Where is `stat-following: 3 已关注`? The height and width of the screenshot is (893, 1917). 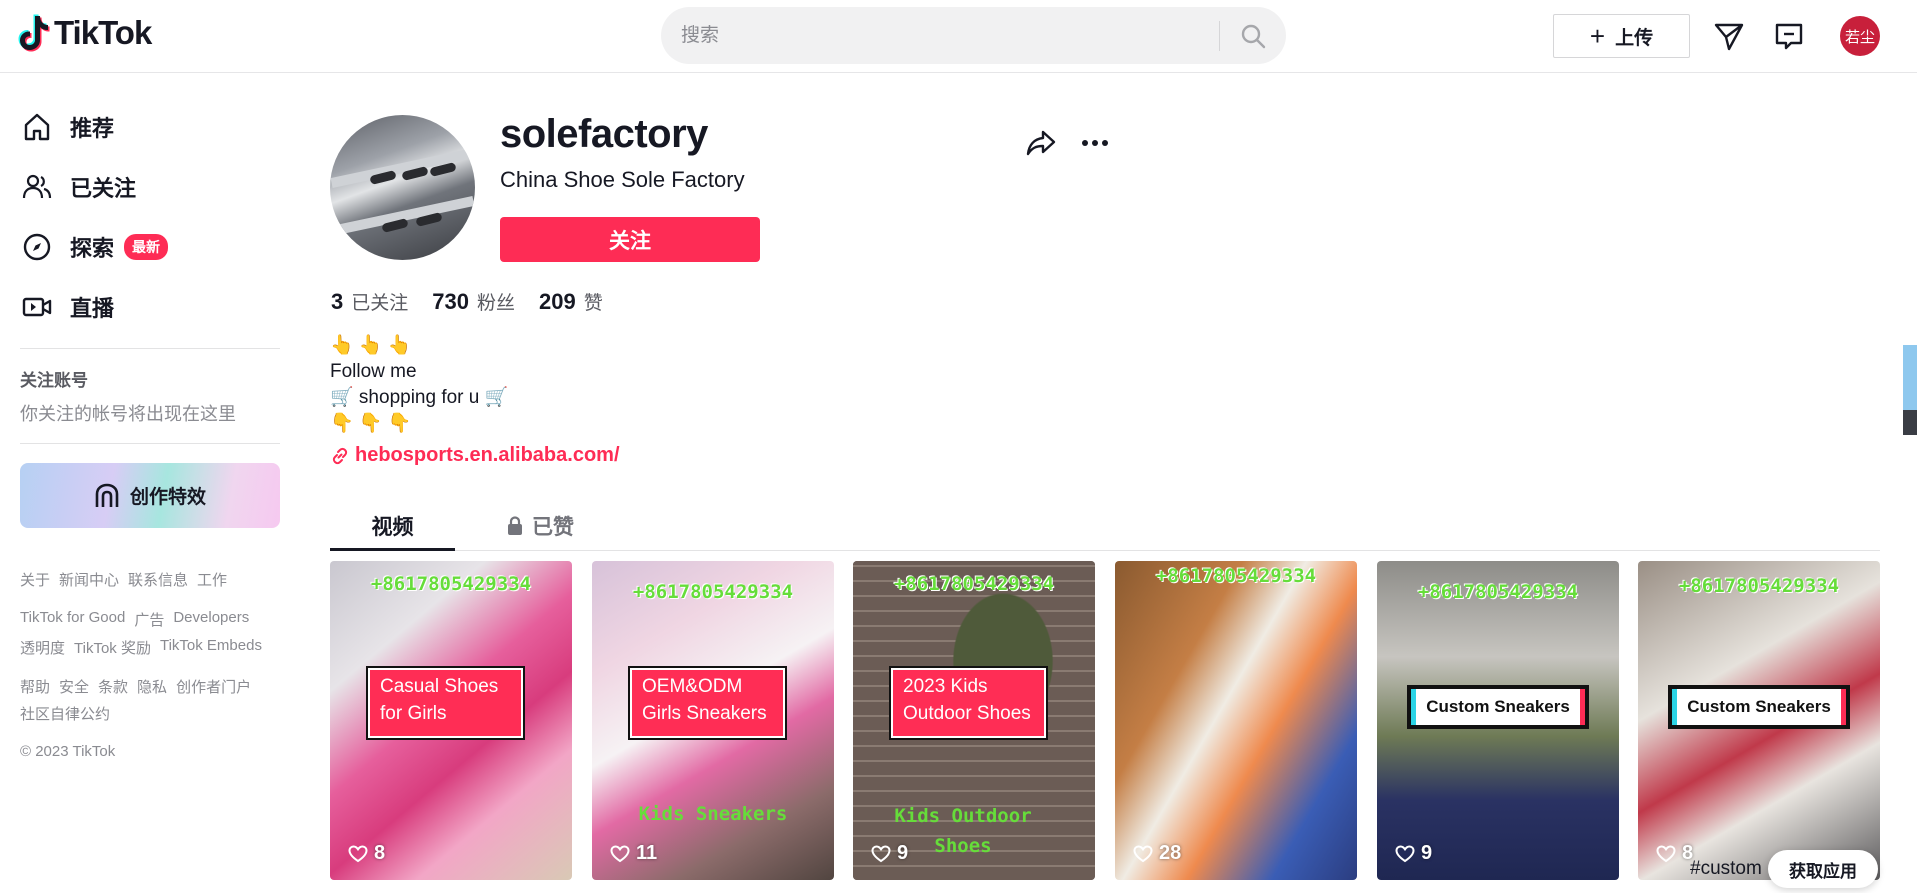
stat-following: 3 已关注 is located at coordinates (369, 301).